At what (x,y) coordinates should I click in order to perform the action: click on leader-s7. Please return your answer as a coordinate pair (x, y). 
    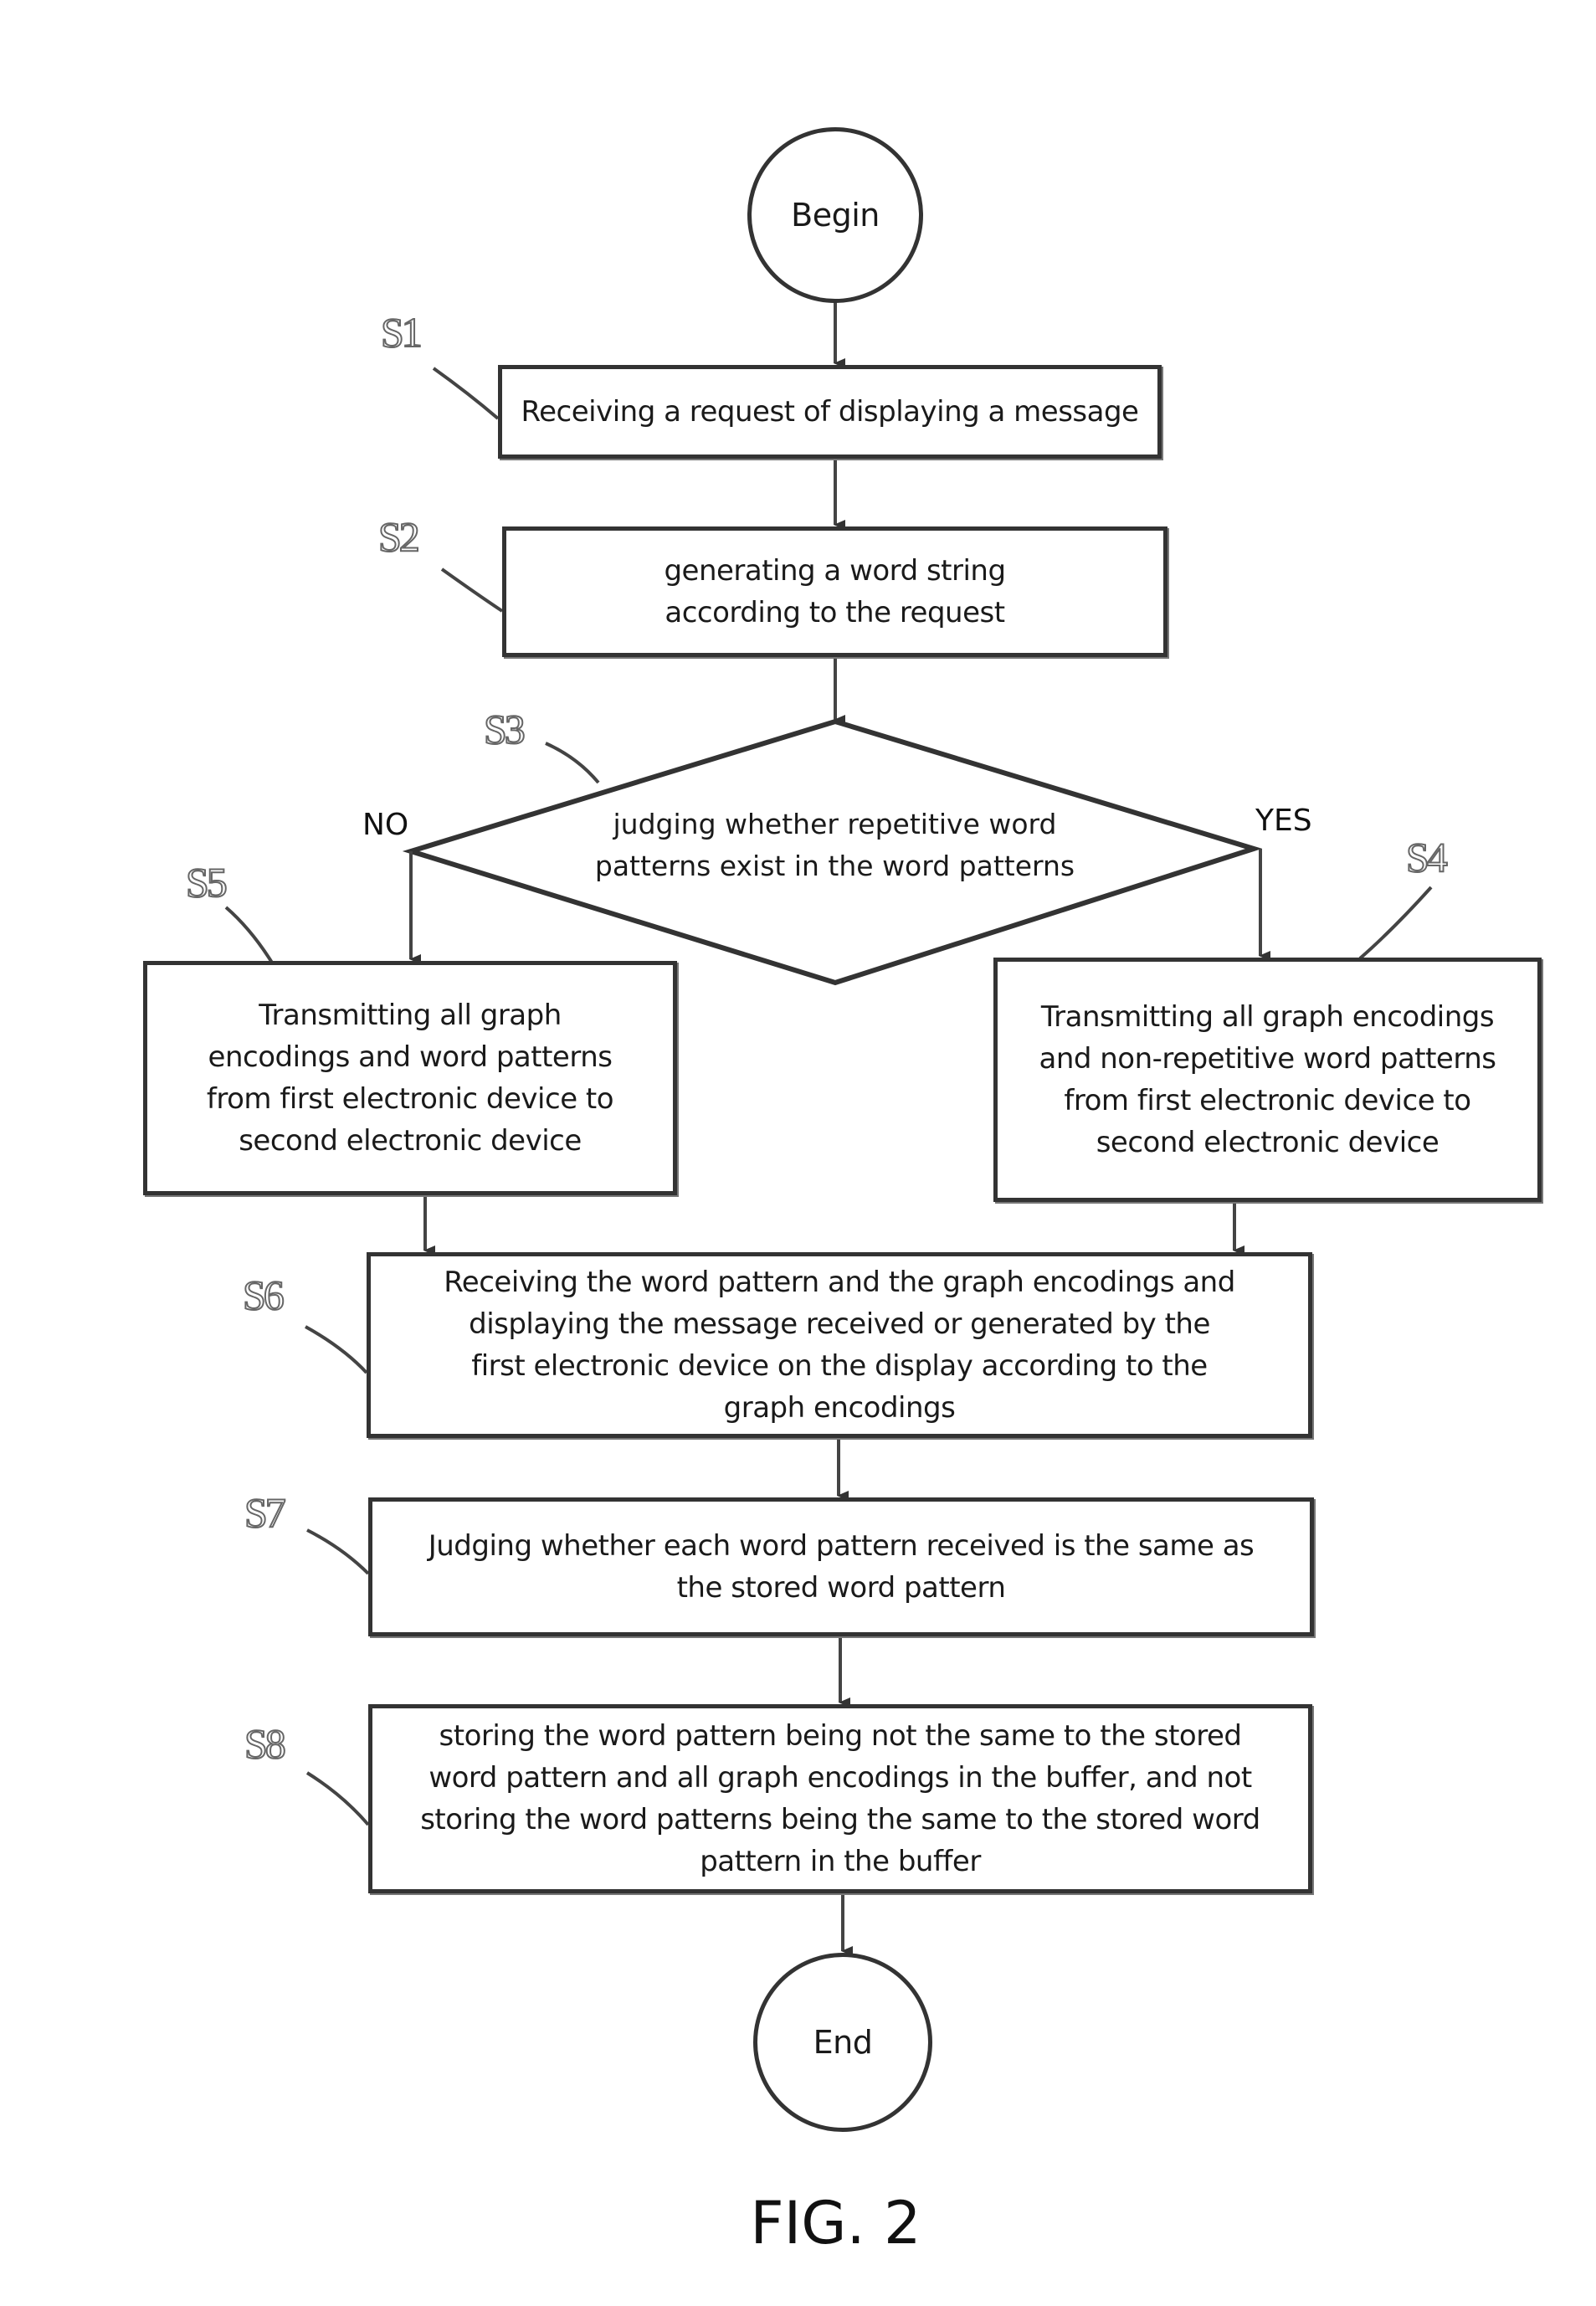
    Looking at the image, I should click on (338, 1551).